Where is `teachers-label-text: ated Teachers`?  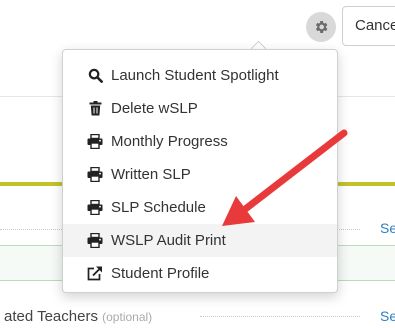 teachers-label-text: ated Teachers is located at coordinates (51, 316).